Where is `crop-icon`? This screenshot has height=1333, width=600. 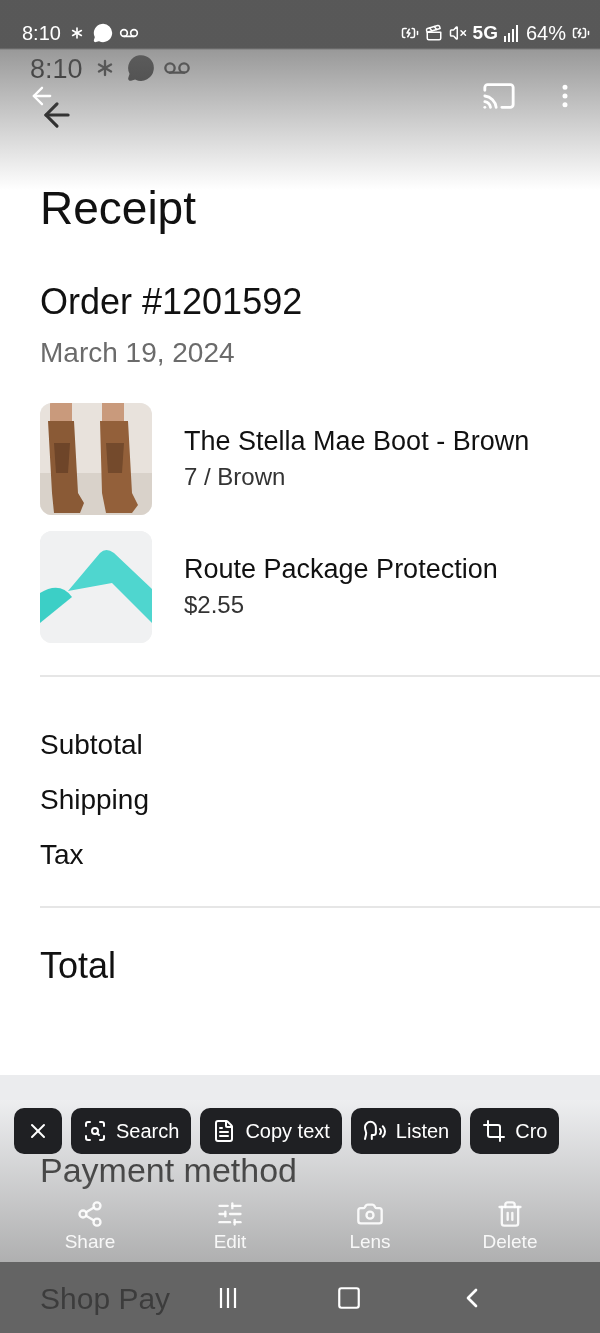 crop-icon is located at coordinates (494, 1131).